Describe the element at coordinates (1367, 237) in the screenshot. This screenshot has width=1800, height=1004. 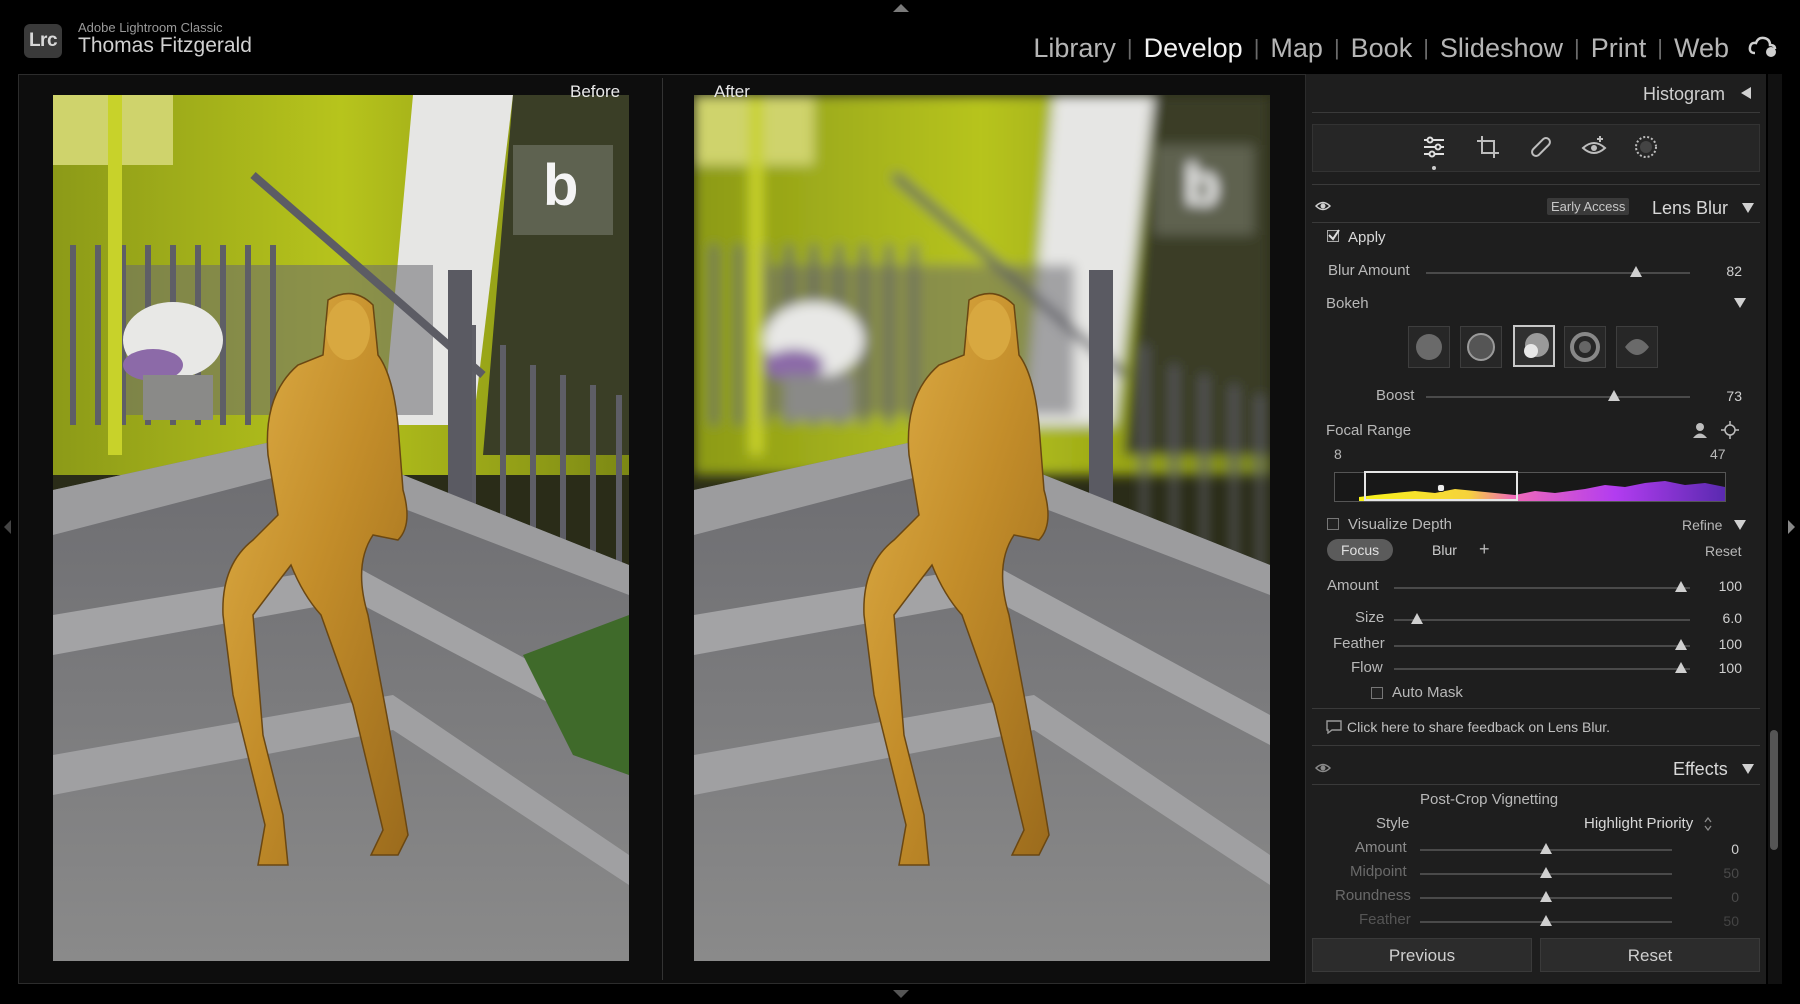
I see `apply-label: Apply` at that location.